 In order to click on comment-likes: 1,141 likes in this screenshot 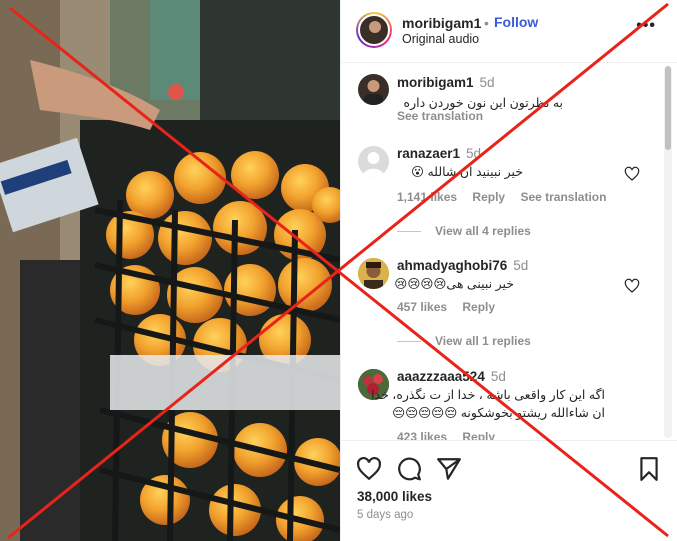, I will do `click(427, 197)`.